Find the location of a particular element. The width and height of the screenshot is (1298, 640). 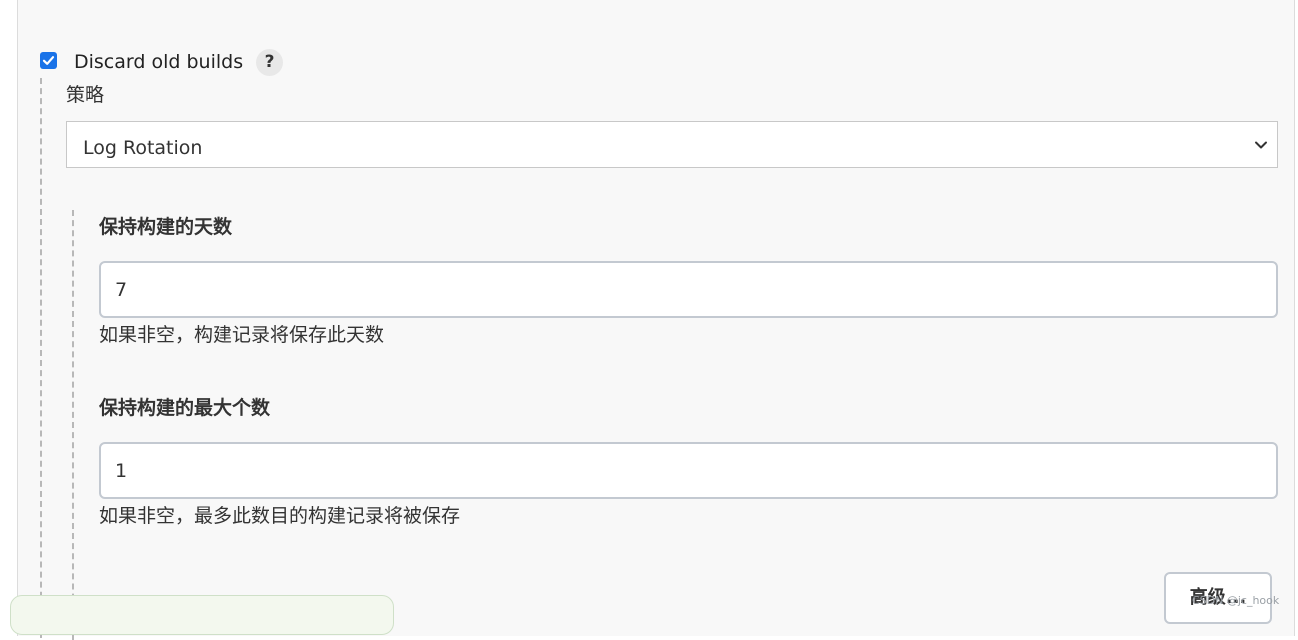

strategy-label: 策略 is located at coordinates (85, 95).